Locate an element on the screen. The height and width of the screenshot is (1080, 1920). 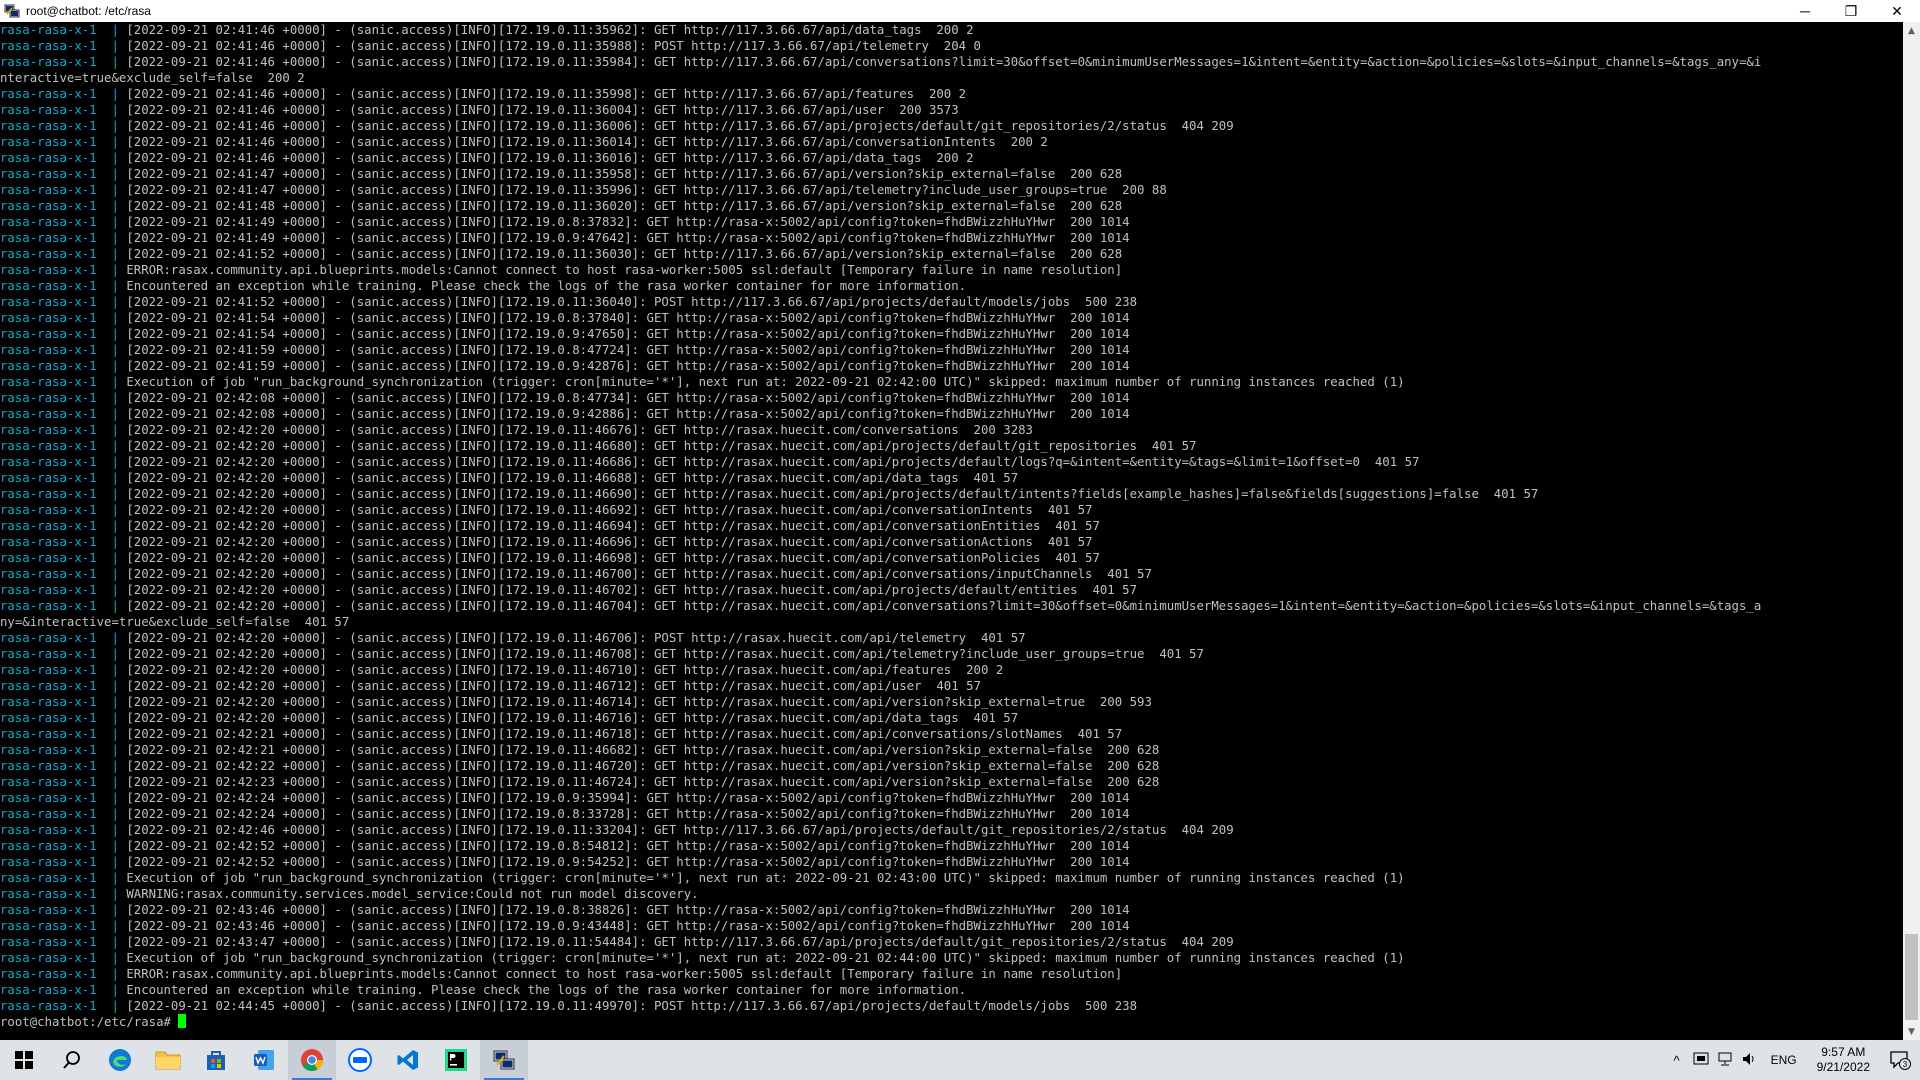
pycharm-taskbar-button is located at coordinates (456, 1060).